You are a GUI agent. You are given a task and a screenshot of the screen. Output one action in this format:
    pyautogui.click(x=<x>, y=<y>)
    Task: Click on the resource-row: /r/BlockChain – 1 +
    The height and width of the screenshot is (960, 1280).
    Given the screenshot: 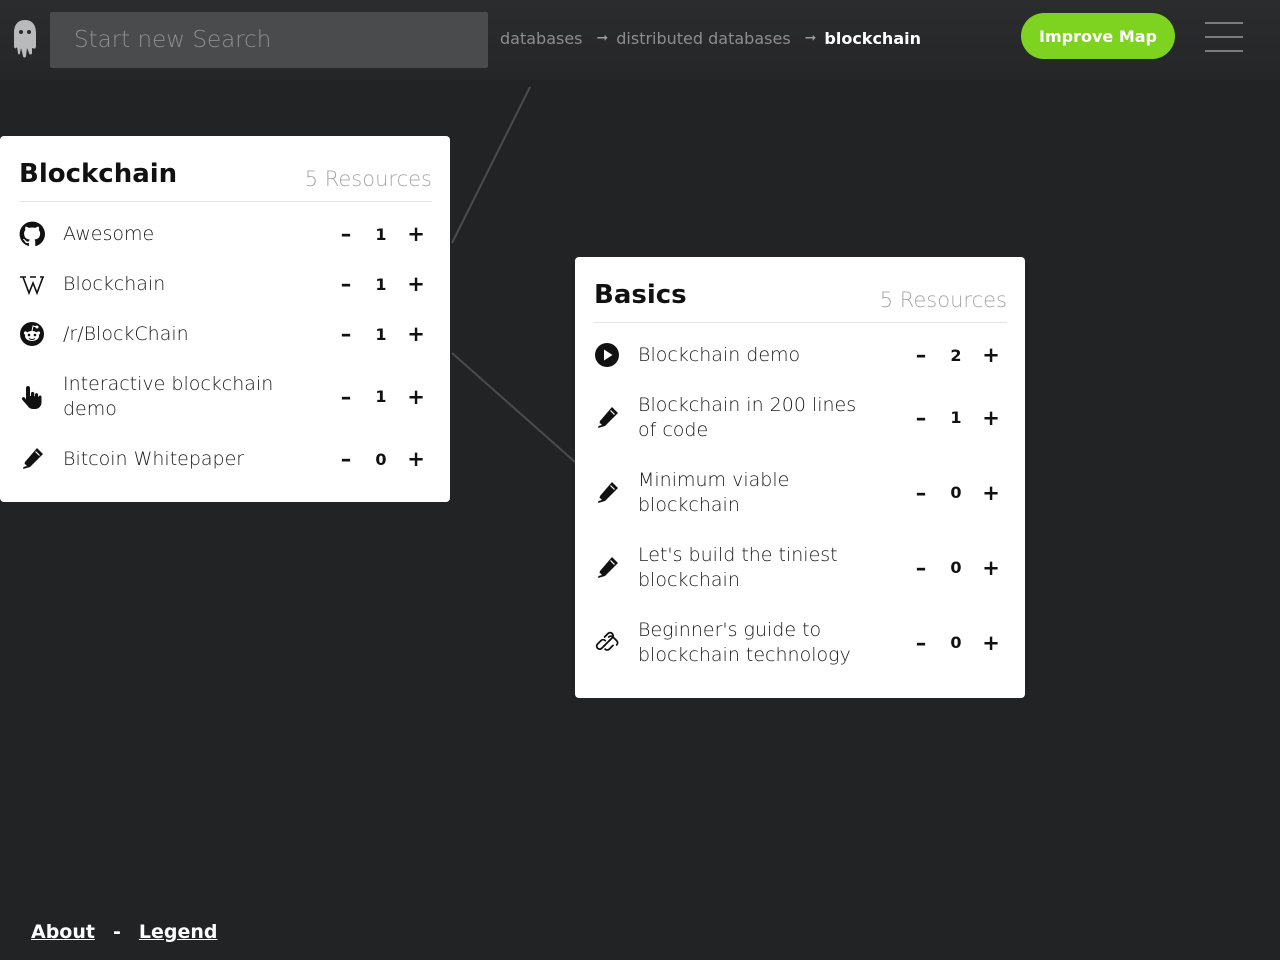 What is the action you would take?
    pyautogui.click(x=225, y=334)
    